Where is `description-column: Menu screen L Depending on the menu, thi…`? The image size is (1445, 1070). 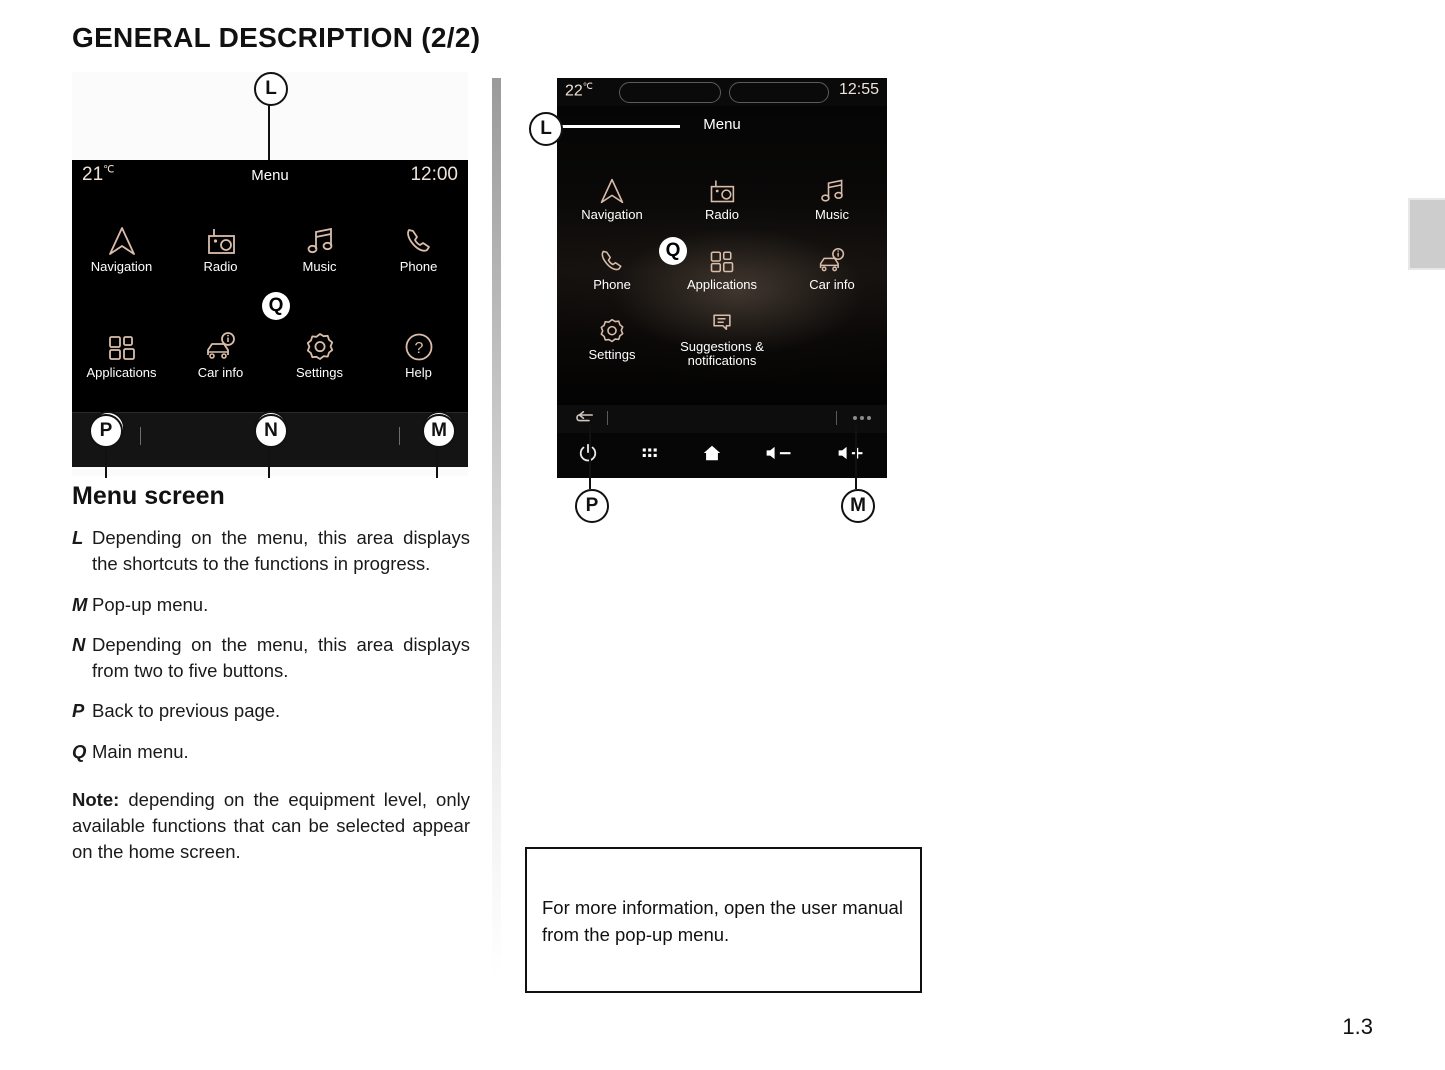
description-column: Menu screen L Depending on the menu, thi… is located at coordinates (271, 683).